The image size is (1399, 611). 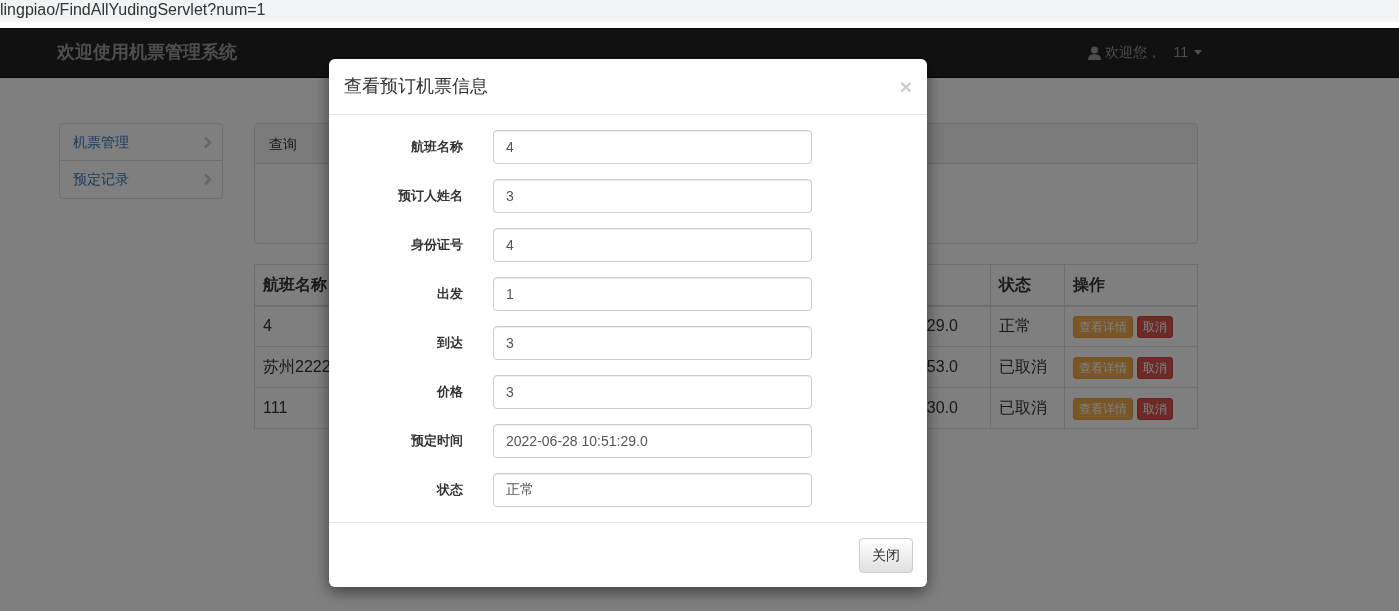 What do you see at coordinates (1180, 52) in the screenshot?
I see `username-link: 11` at bounding box center [1180, 52].